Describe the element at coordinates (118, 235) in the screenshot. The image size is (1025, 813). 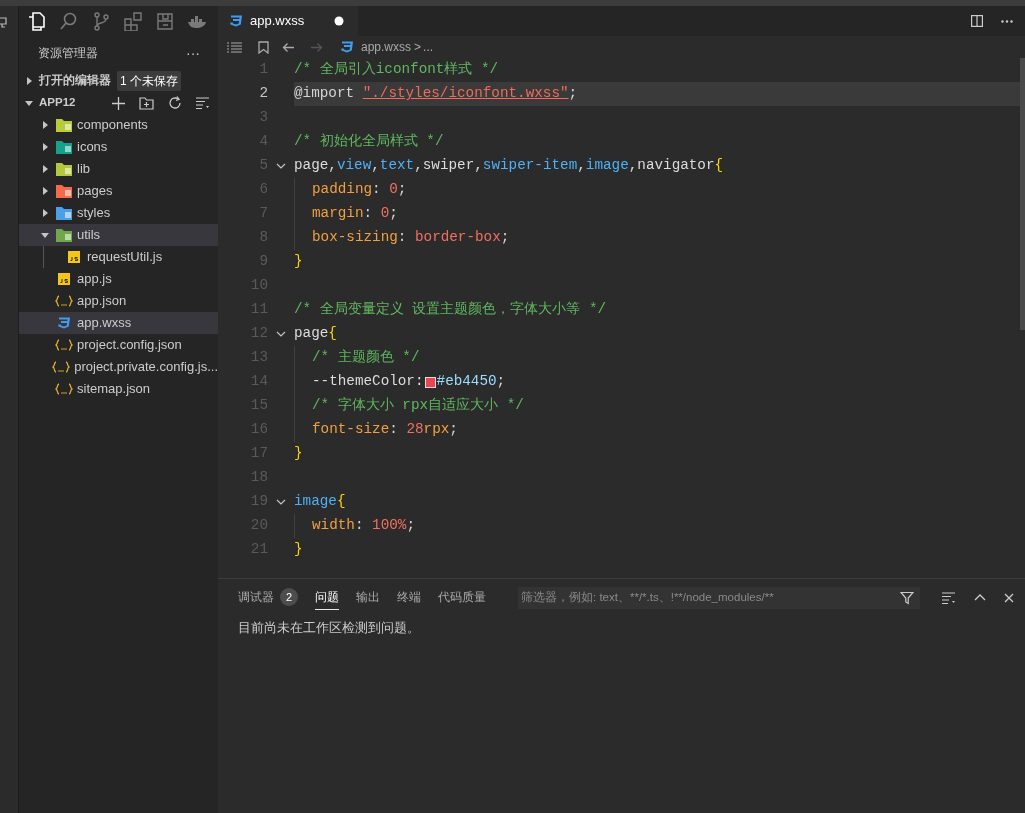
I see `tree-item: utils` at that location.